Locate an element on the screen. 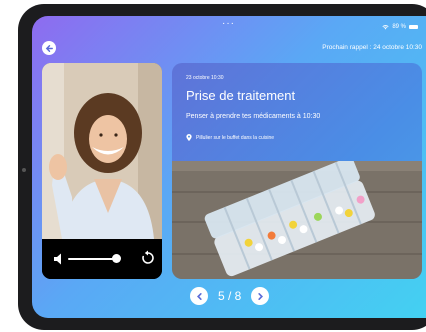 This screenshot has height=332, width=426. reminder-location: Pillulier sur le buffet dans la cuisine is located at coordinates (230, 137).